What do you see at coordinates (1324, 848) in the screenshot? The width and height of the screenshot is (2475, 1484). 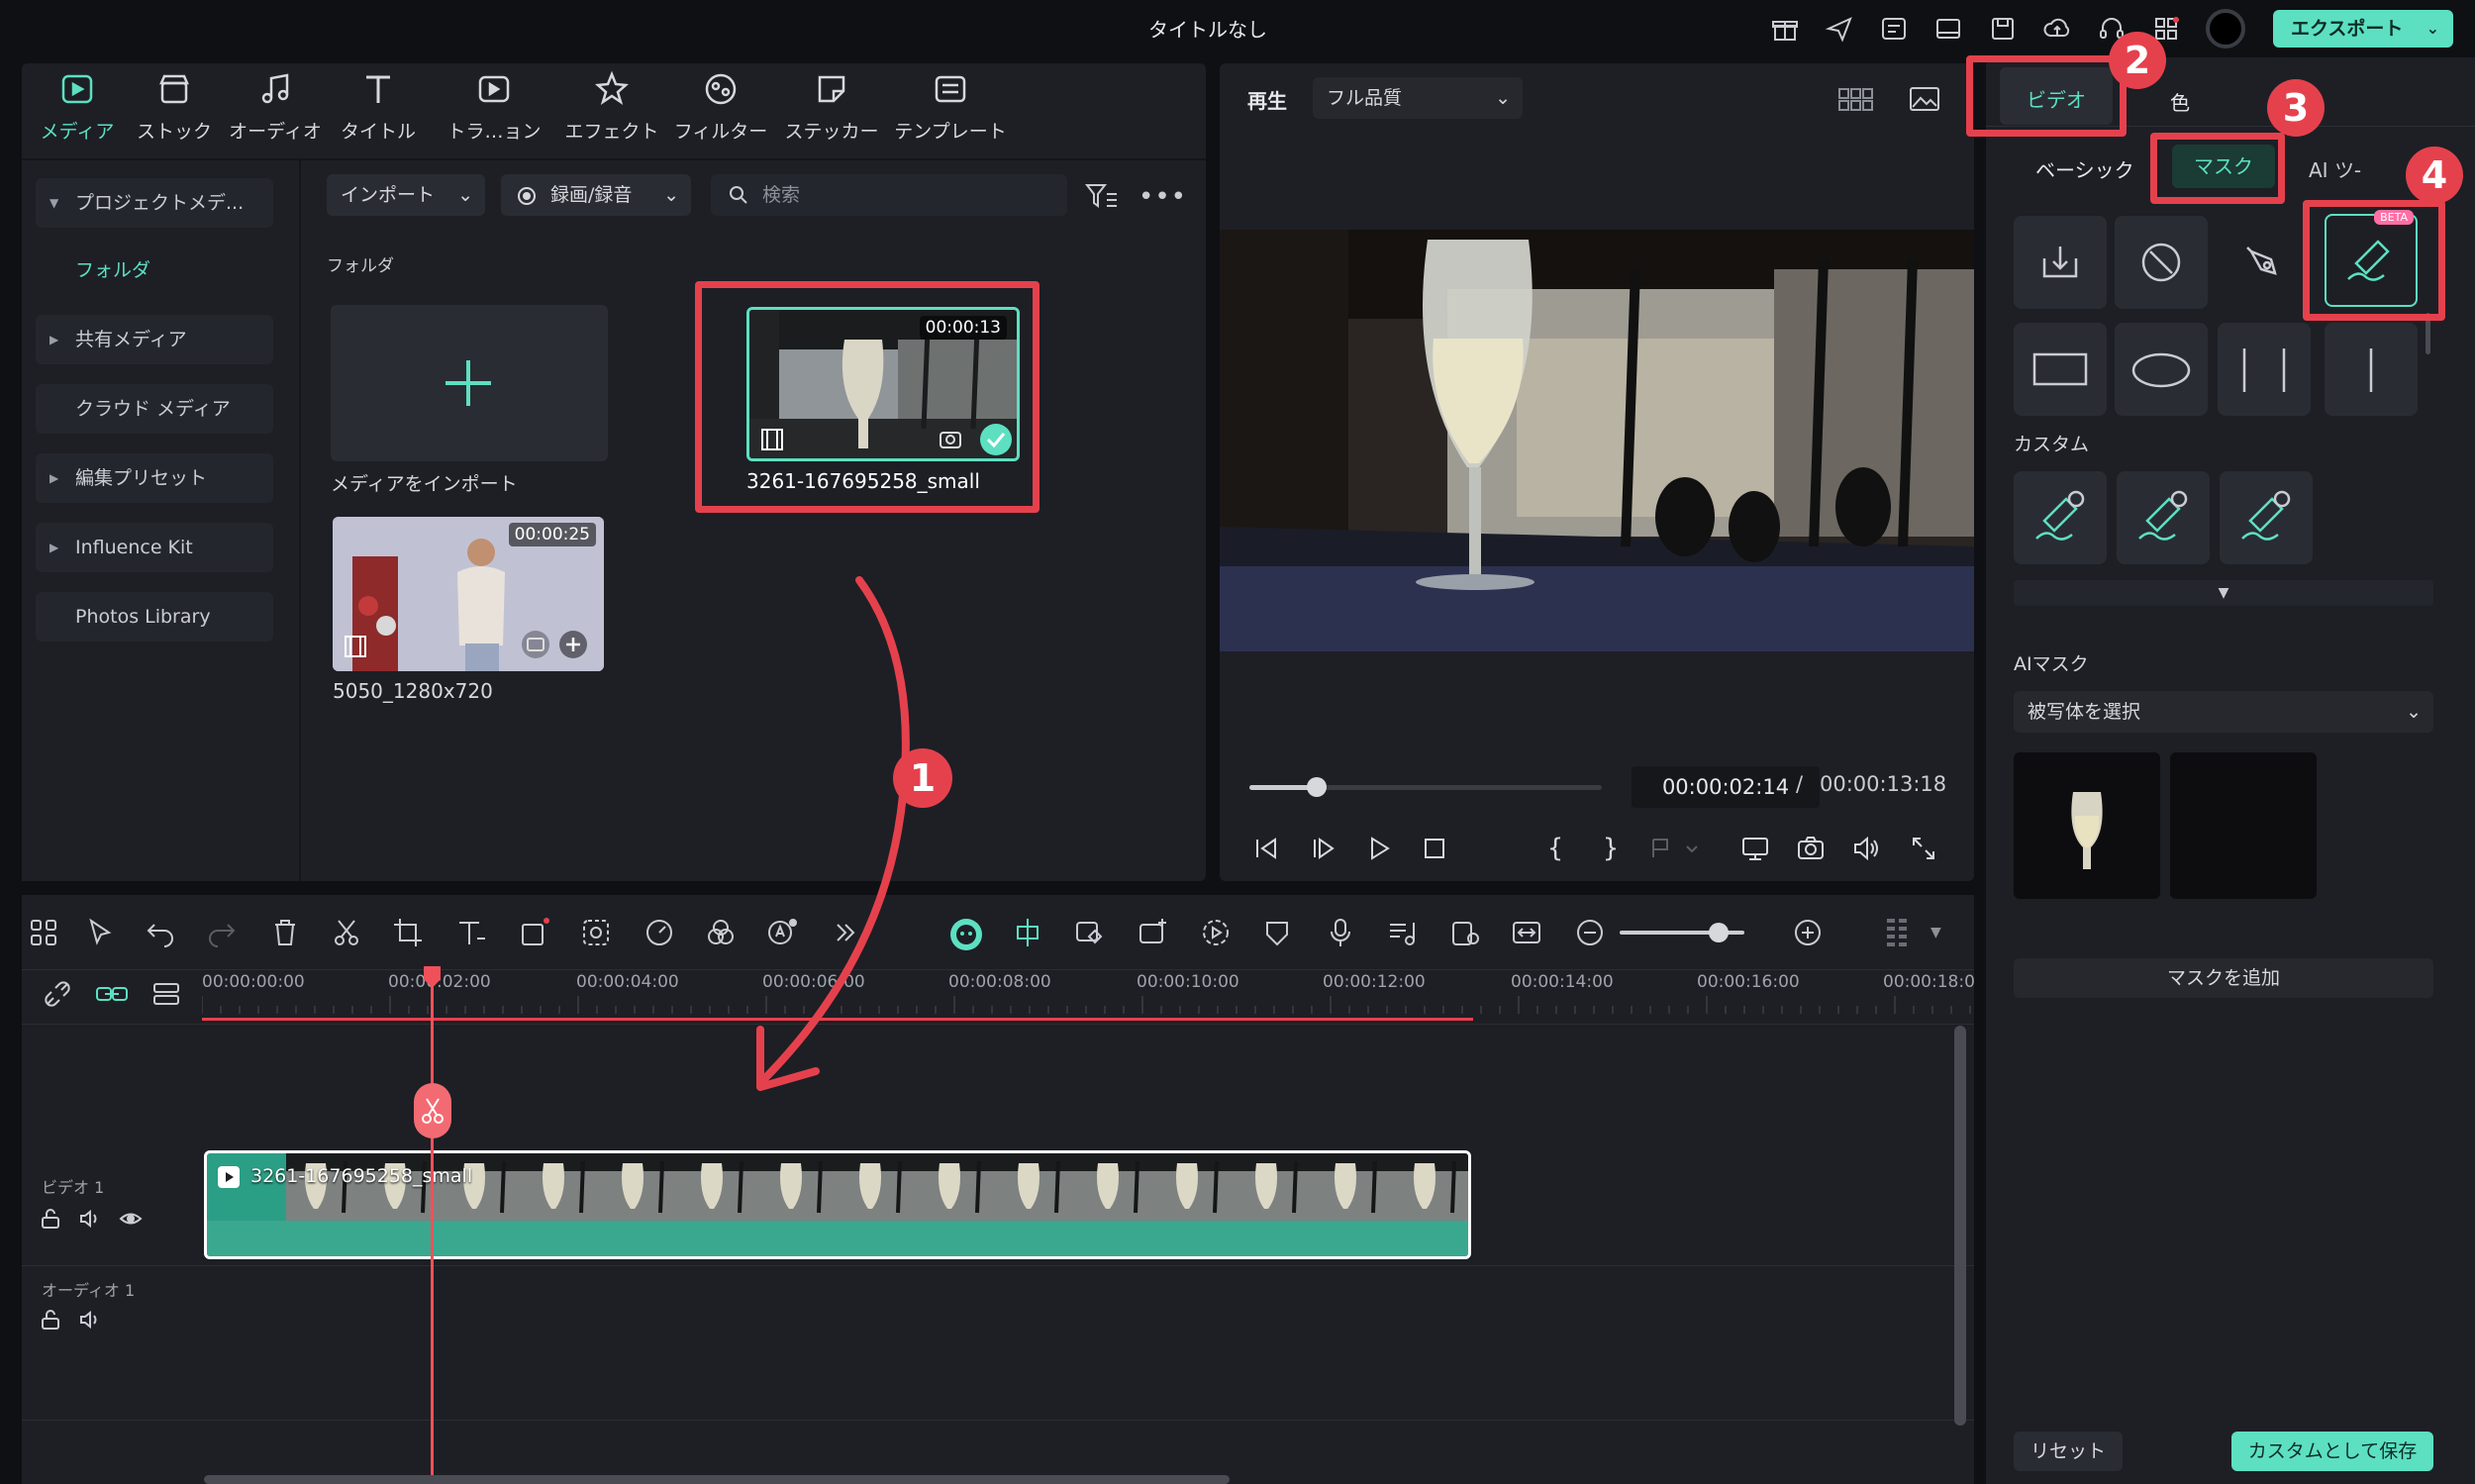 I see `step-forward-icon` at bounding box center [1324, 848].